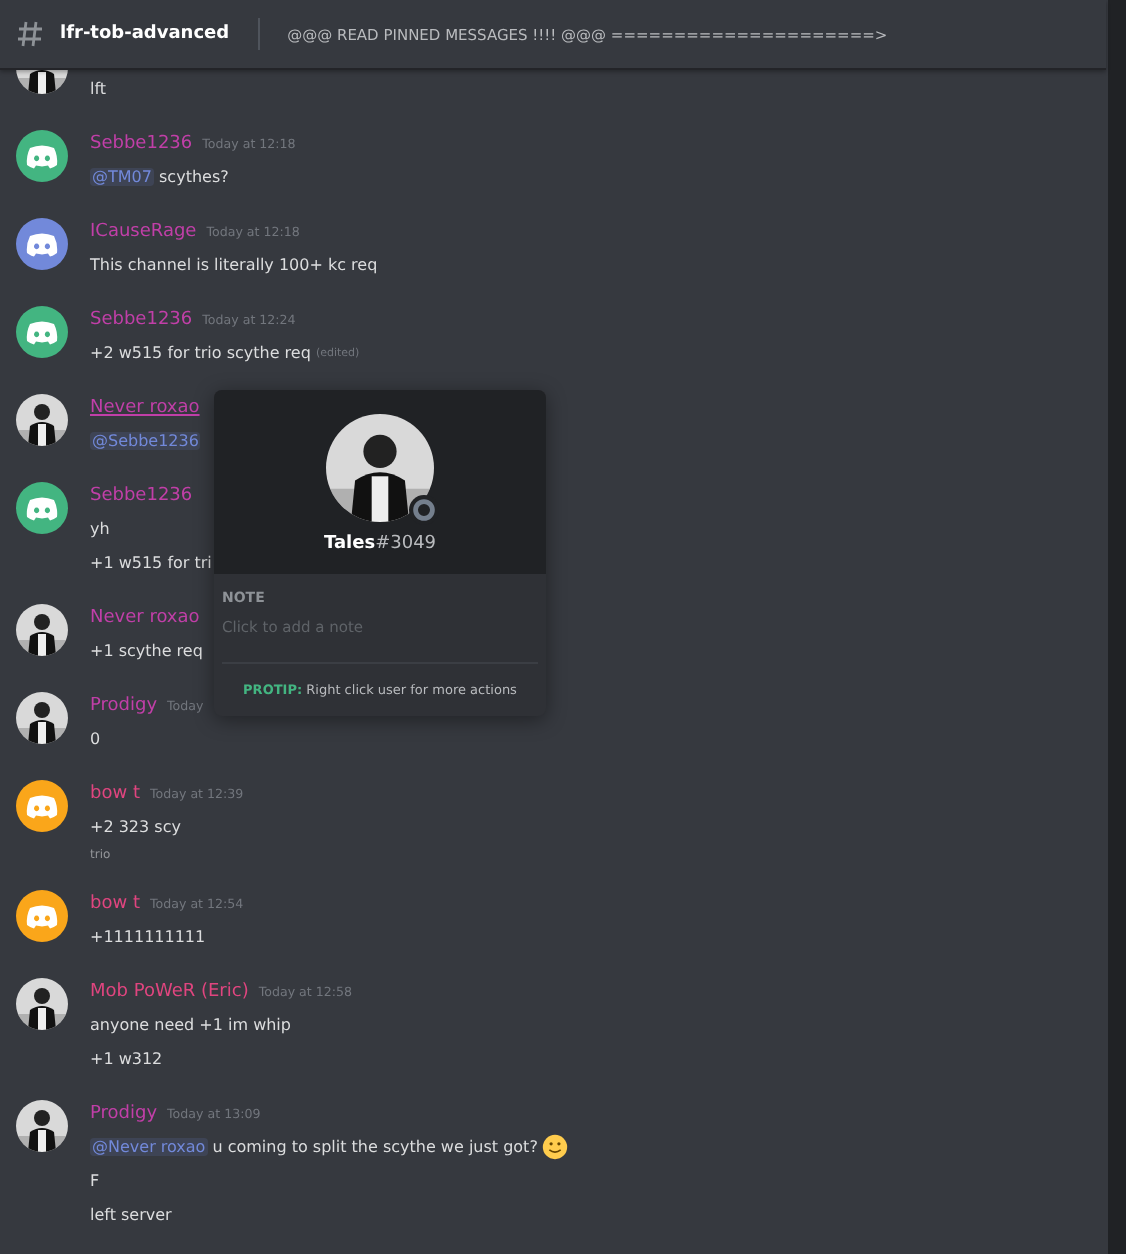 This screenshot has height=1254, width=1126. Describe the element at coordinates (149, 938) in the screenshot. I see `message-text: +1111111111` at that location.